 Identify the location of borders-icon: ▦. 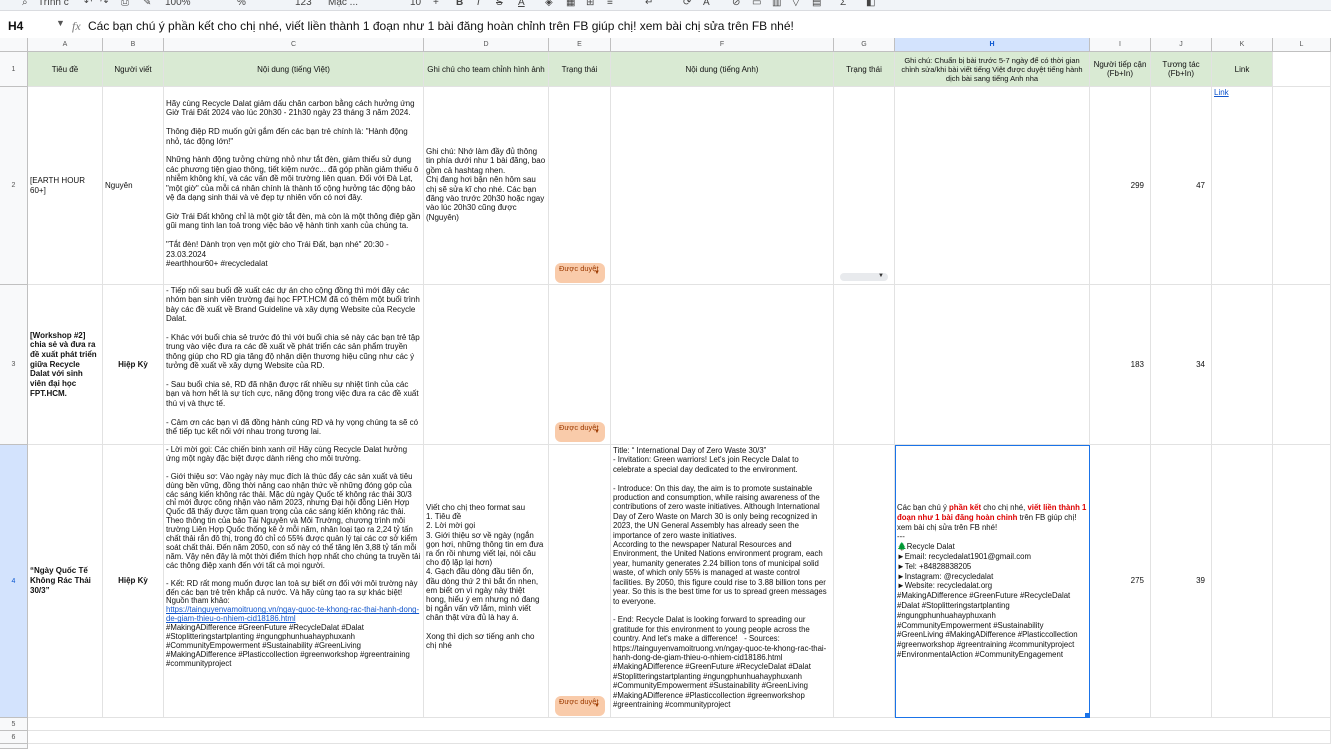
(570, 4).